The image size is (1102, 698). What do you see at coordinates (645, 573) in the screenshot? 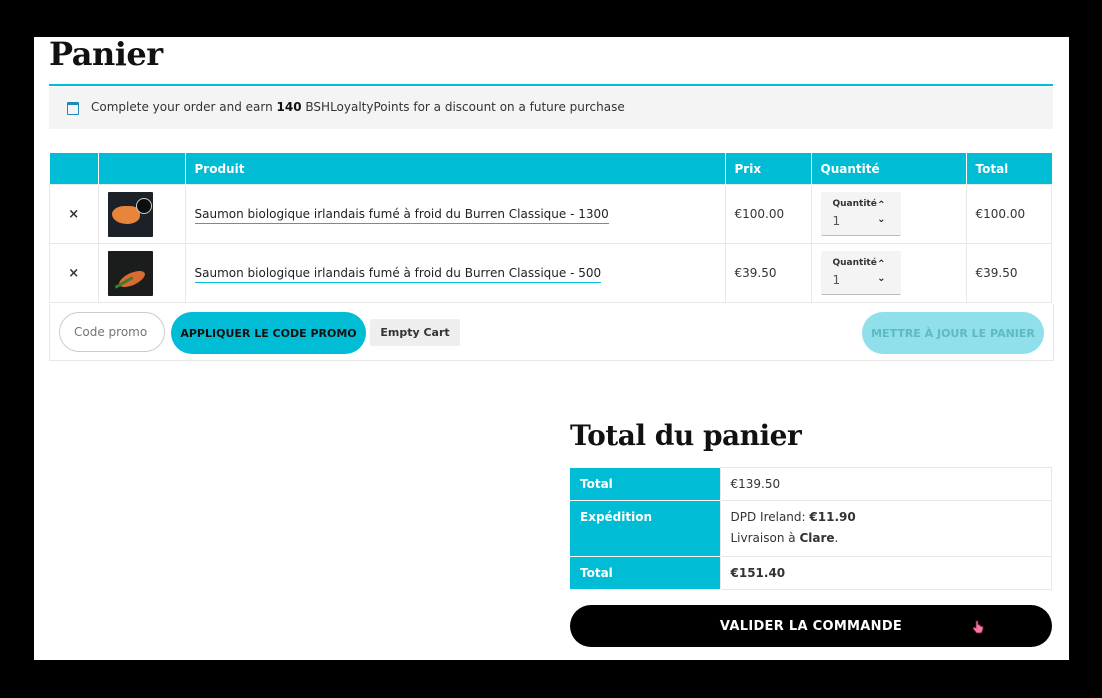
I see `order-total-label: Total` at bounding box center [645, 573].